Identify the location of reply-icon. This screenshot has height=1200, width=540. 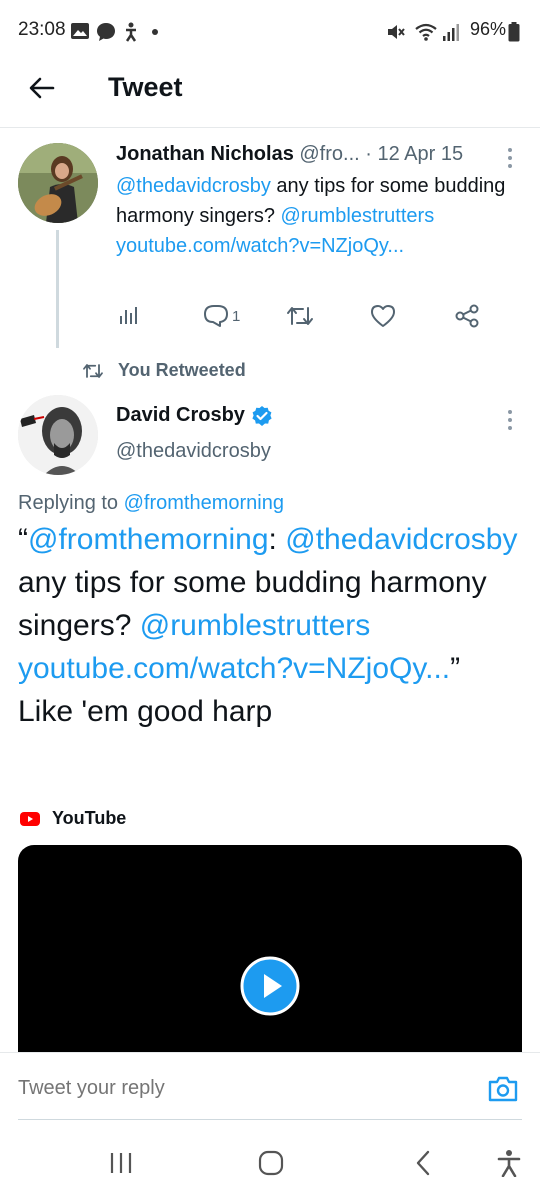
(216, 316).